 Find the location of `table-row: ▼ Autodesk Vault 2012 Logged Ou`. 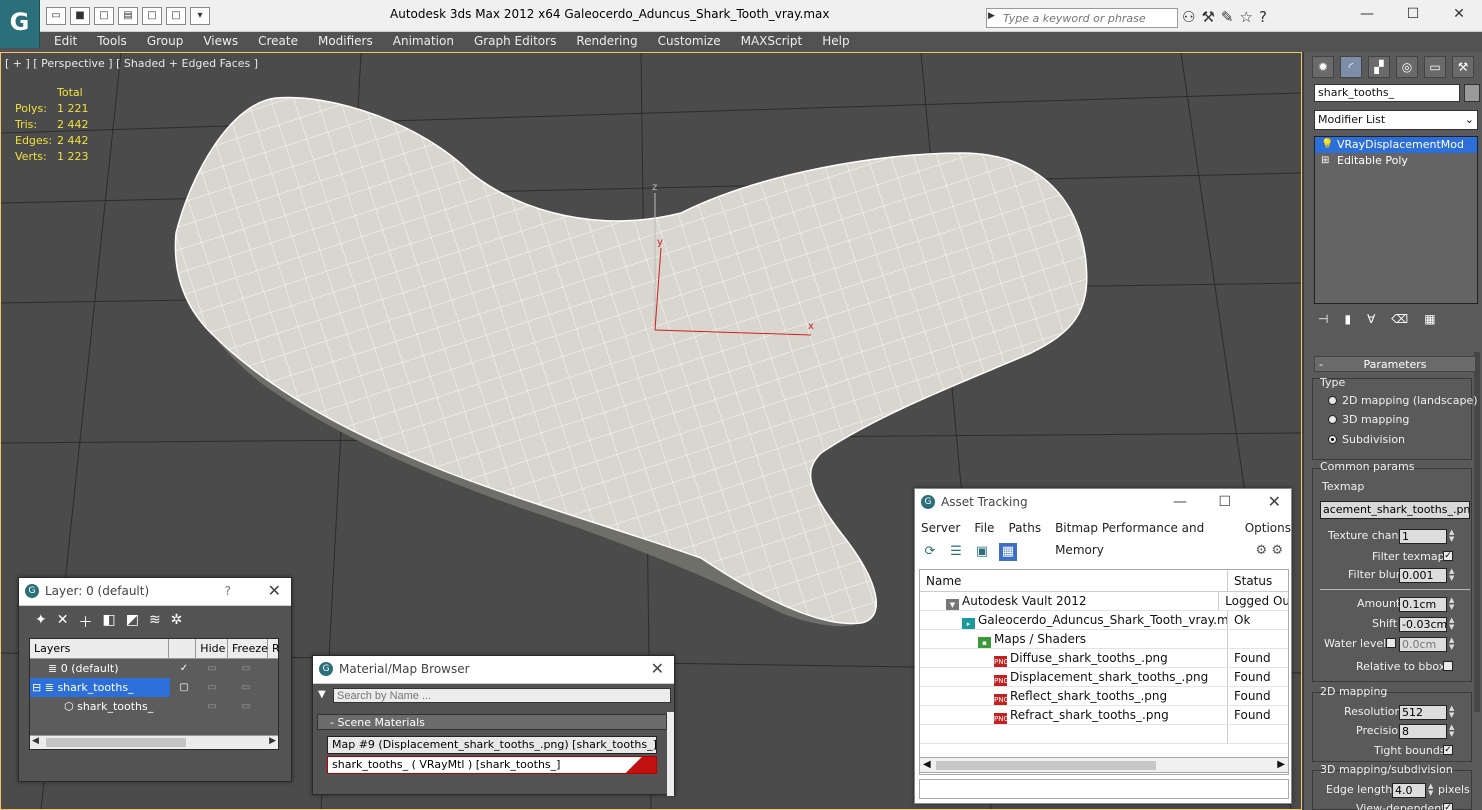

table-row: ▼ Autodesk Vault 2012 Logged Ou is located at coordinates (1104, 601).